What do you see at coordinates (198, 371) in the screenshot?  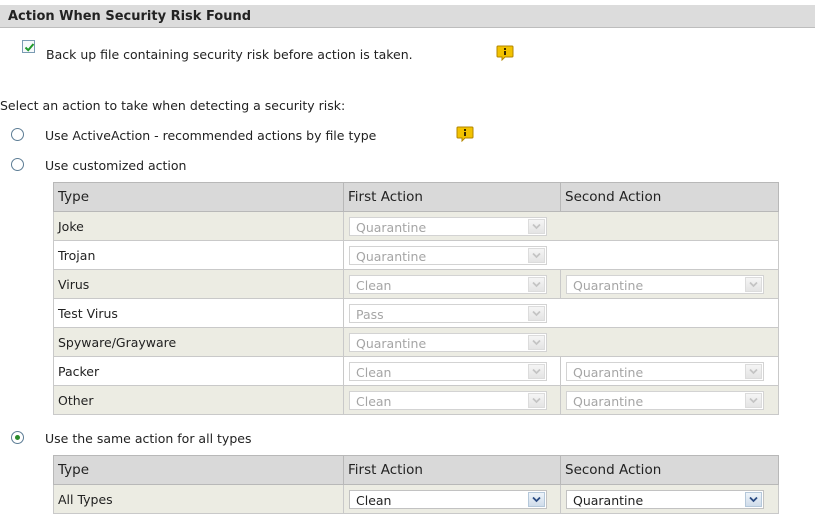 I see `type-cell: Packer` at bounding box center [198, 371].